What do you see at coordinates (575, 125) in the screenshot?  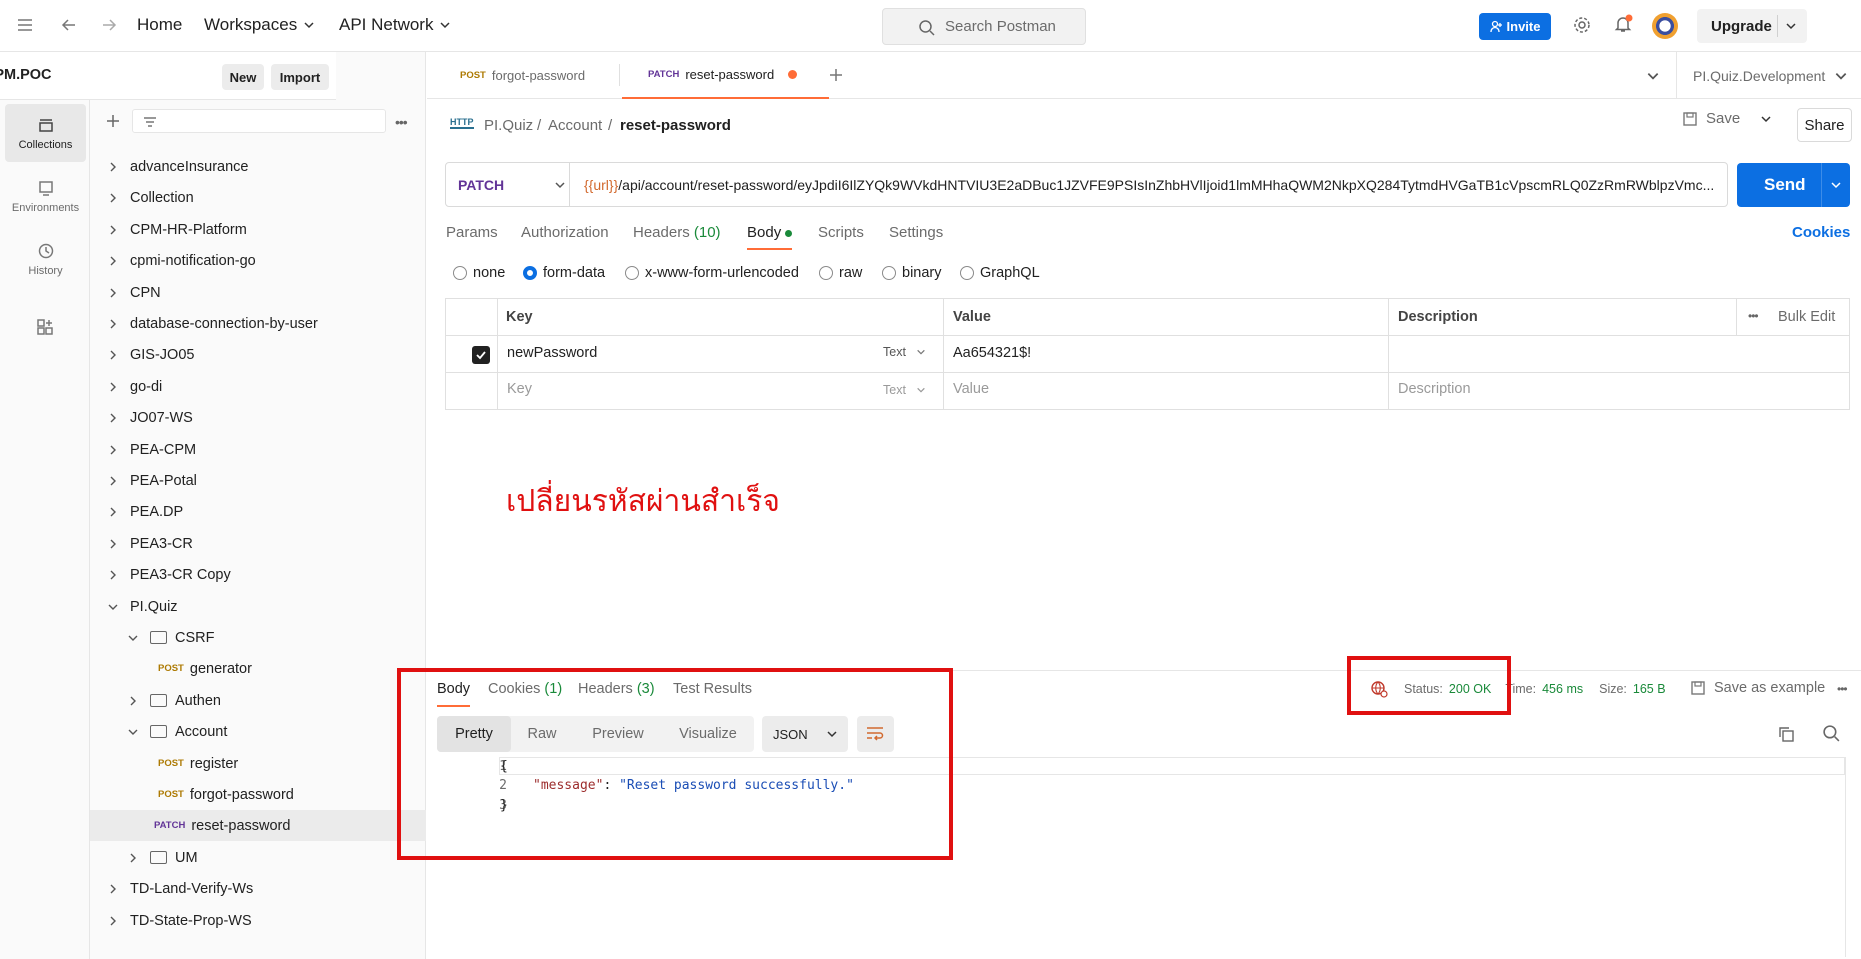 I see `breadcrumb-folder: Account` at bounding box center [575, 125].